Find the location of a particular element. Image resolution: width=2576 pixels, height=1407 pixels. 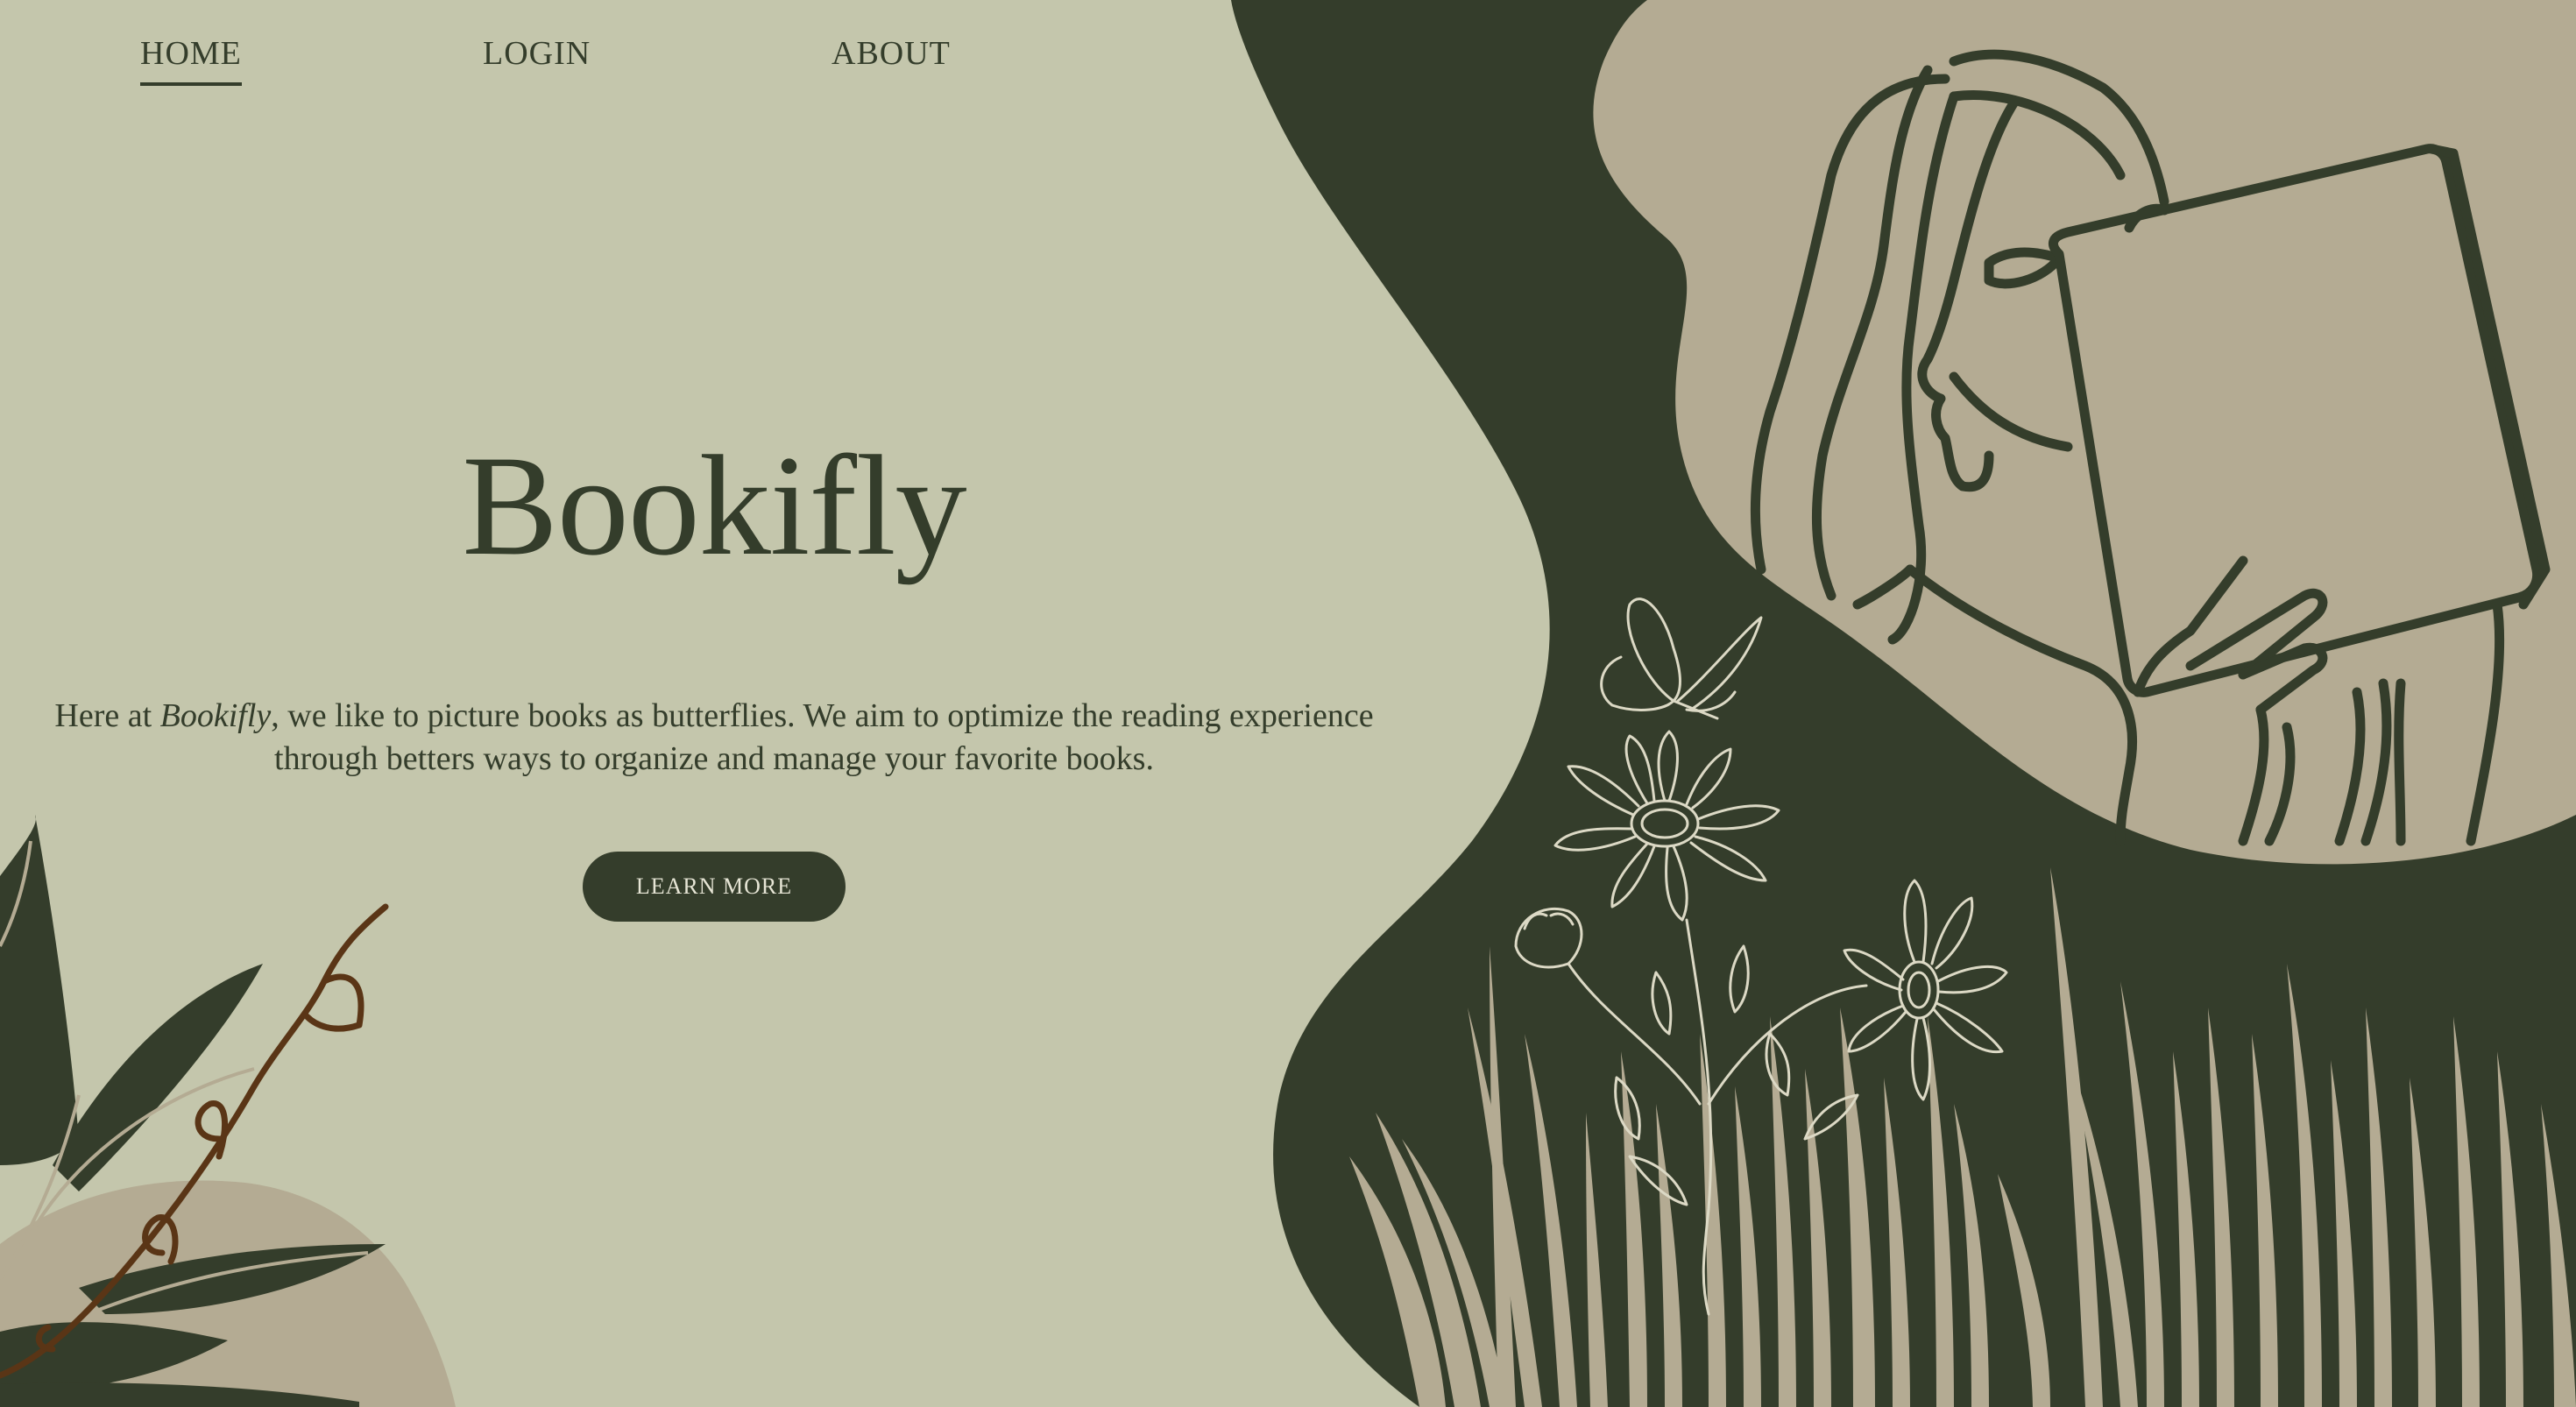

top-navigation: HOME LOGIN ABOUT is located at coordinates (613, 52).